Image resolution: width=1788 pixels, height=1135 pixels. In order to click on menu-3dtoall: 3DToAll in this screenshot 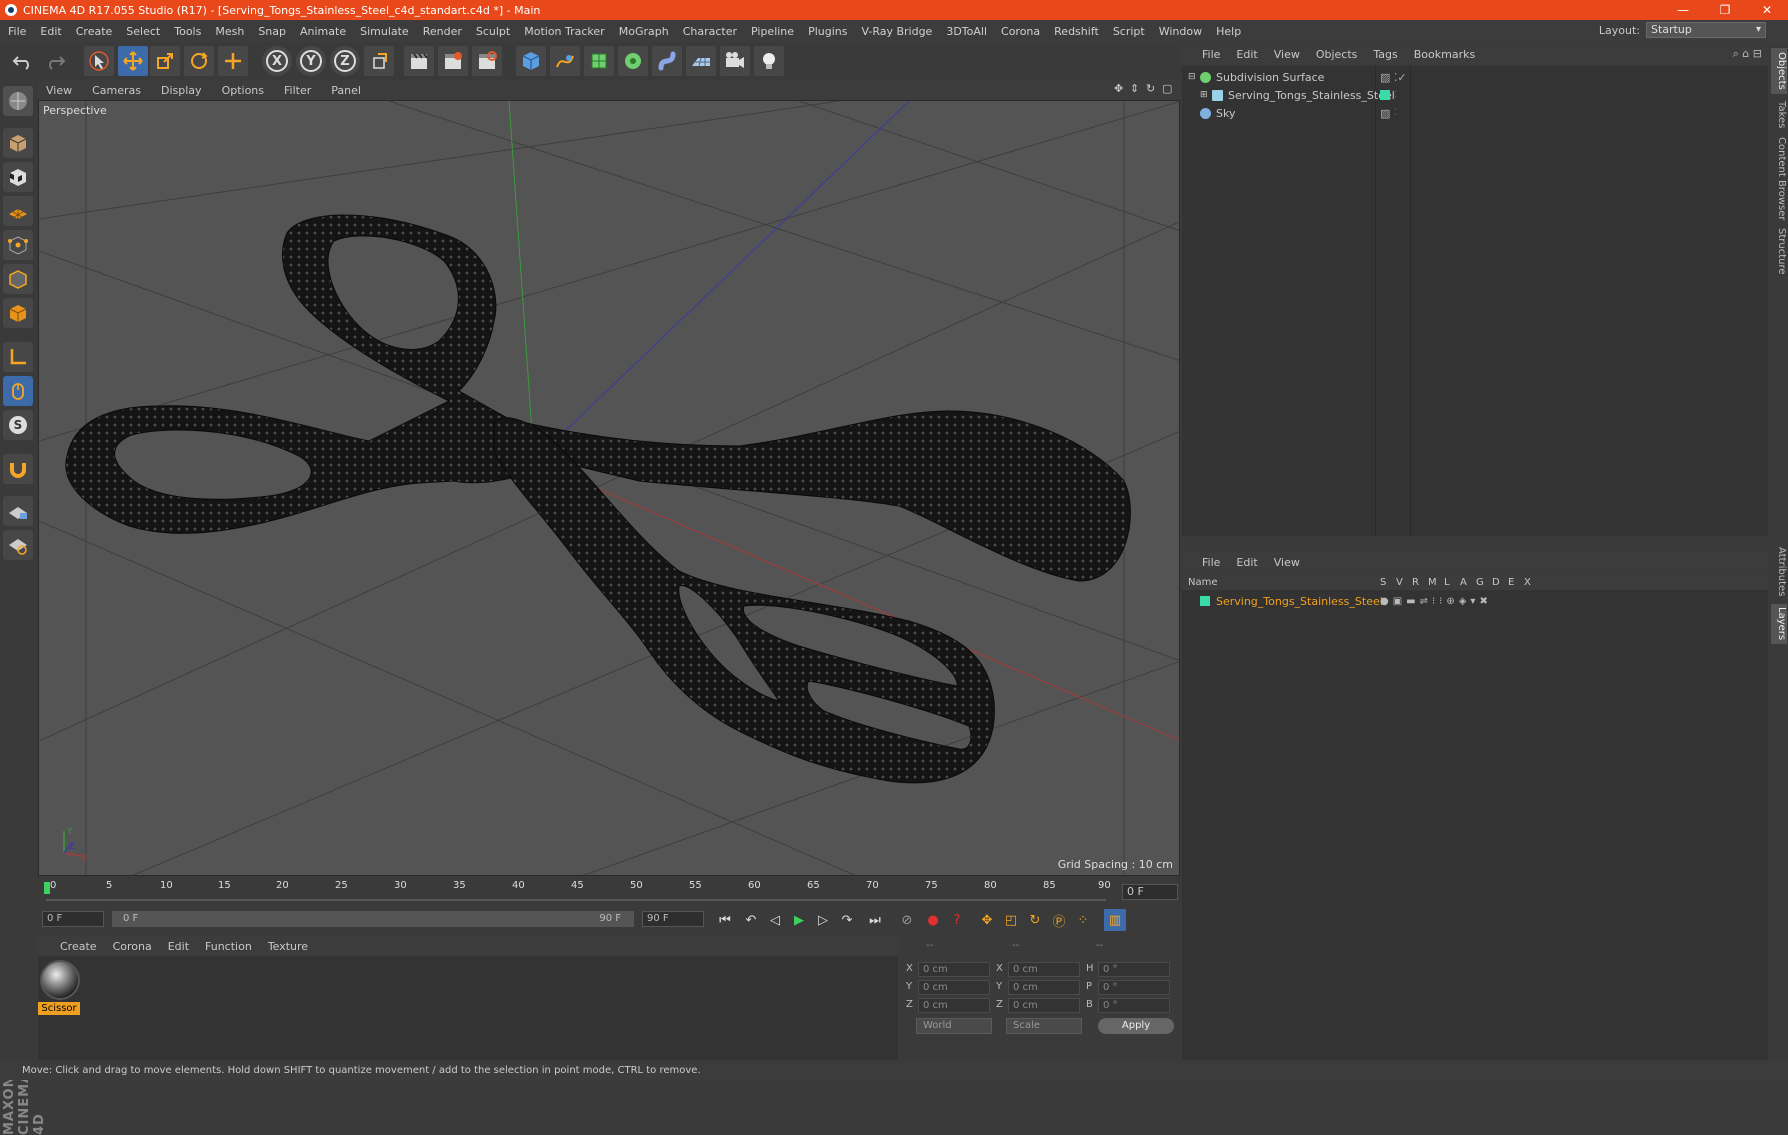, I will do `click(966, 31)`.